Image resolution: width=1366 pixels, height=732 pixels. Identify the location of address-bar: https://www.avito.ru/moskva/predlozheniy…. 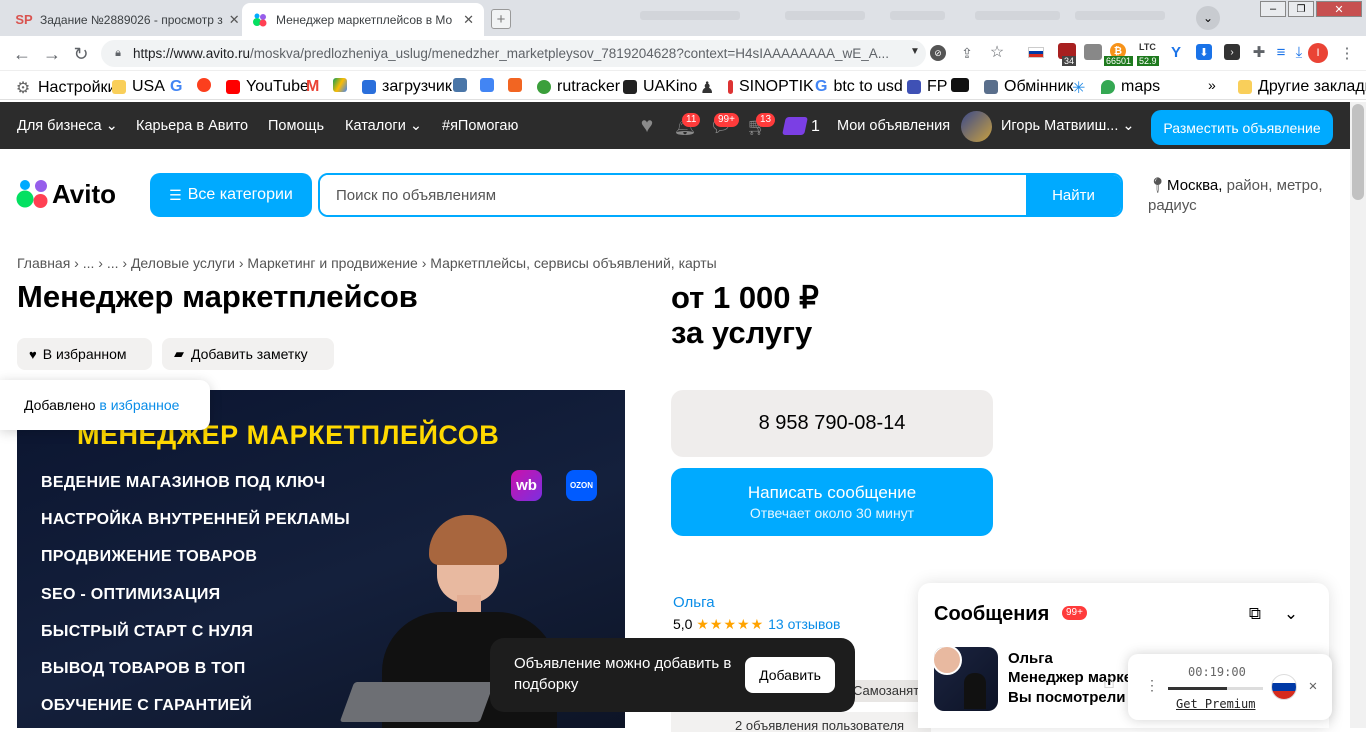
(513, 53).